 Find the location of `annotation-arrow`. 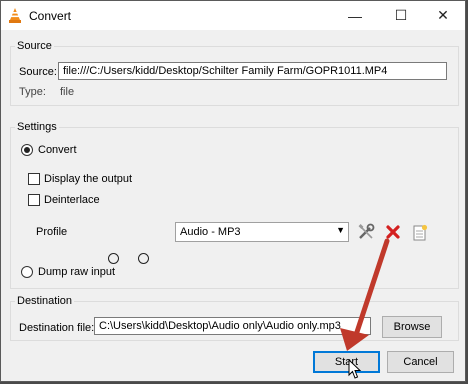

annotation-arrow is located at coordinates (365, 294).